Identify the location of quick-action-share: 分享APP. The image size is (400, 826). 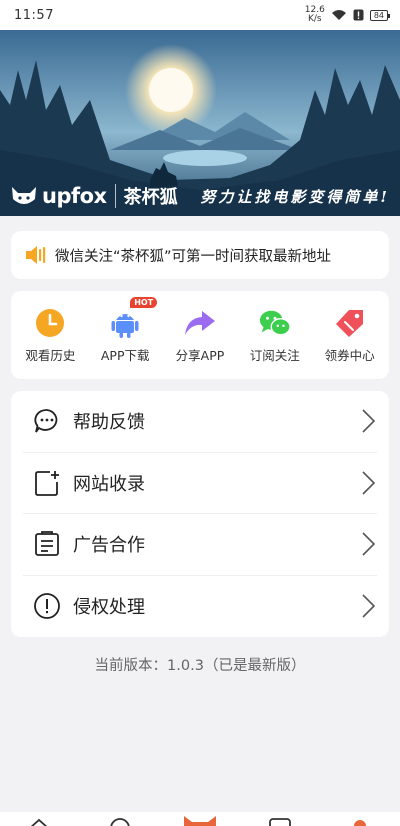
(200, 335).